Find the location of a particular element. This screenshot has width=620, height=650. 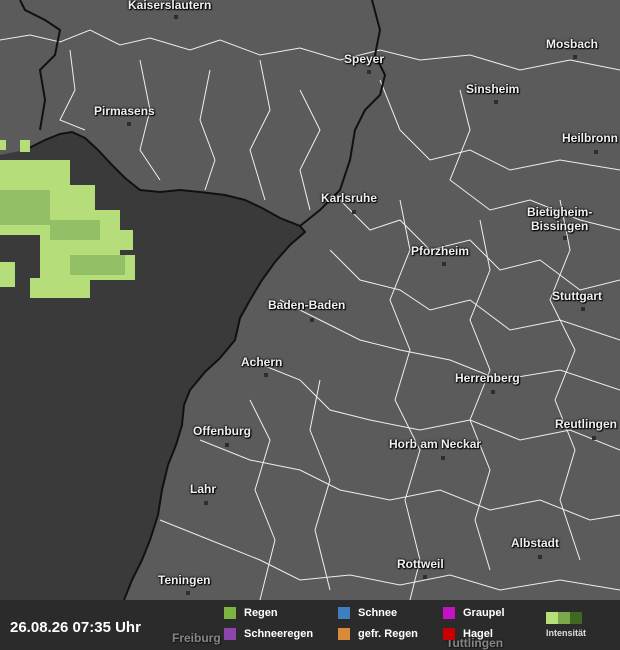

city-label-pirmasens: Pirmasens is located at coordinates (124, 111).